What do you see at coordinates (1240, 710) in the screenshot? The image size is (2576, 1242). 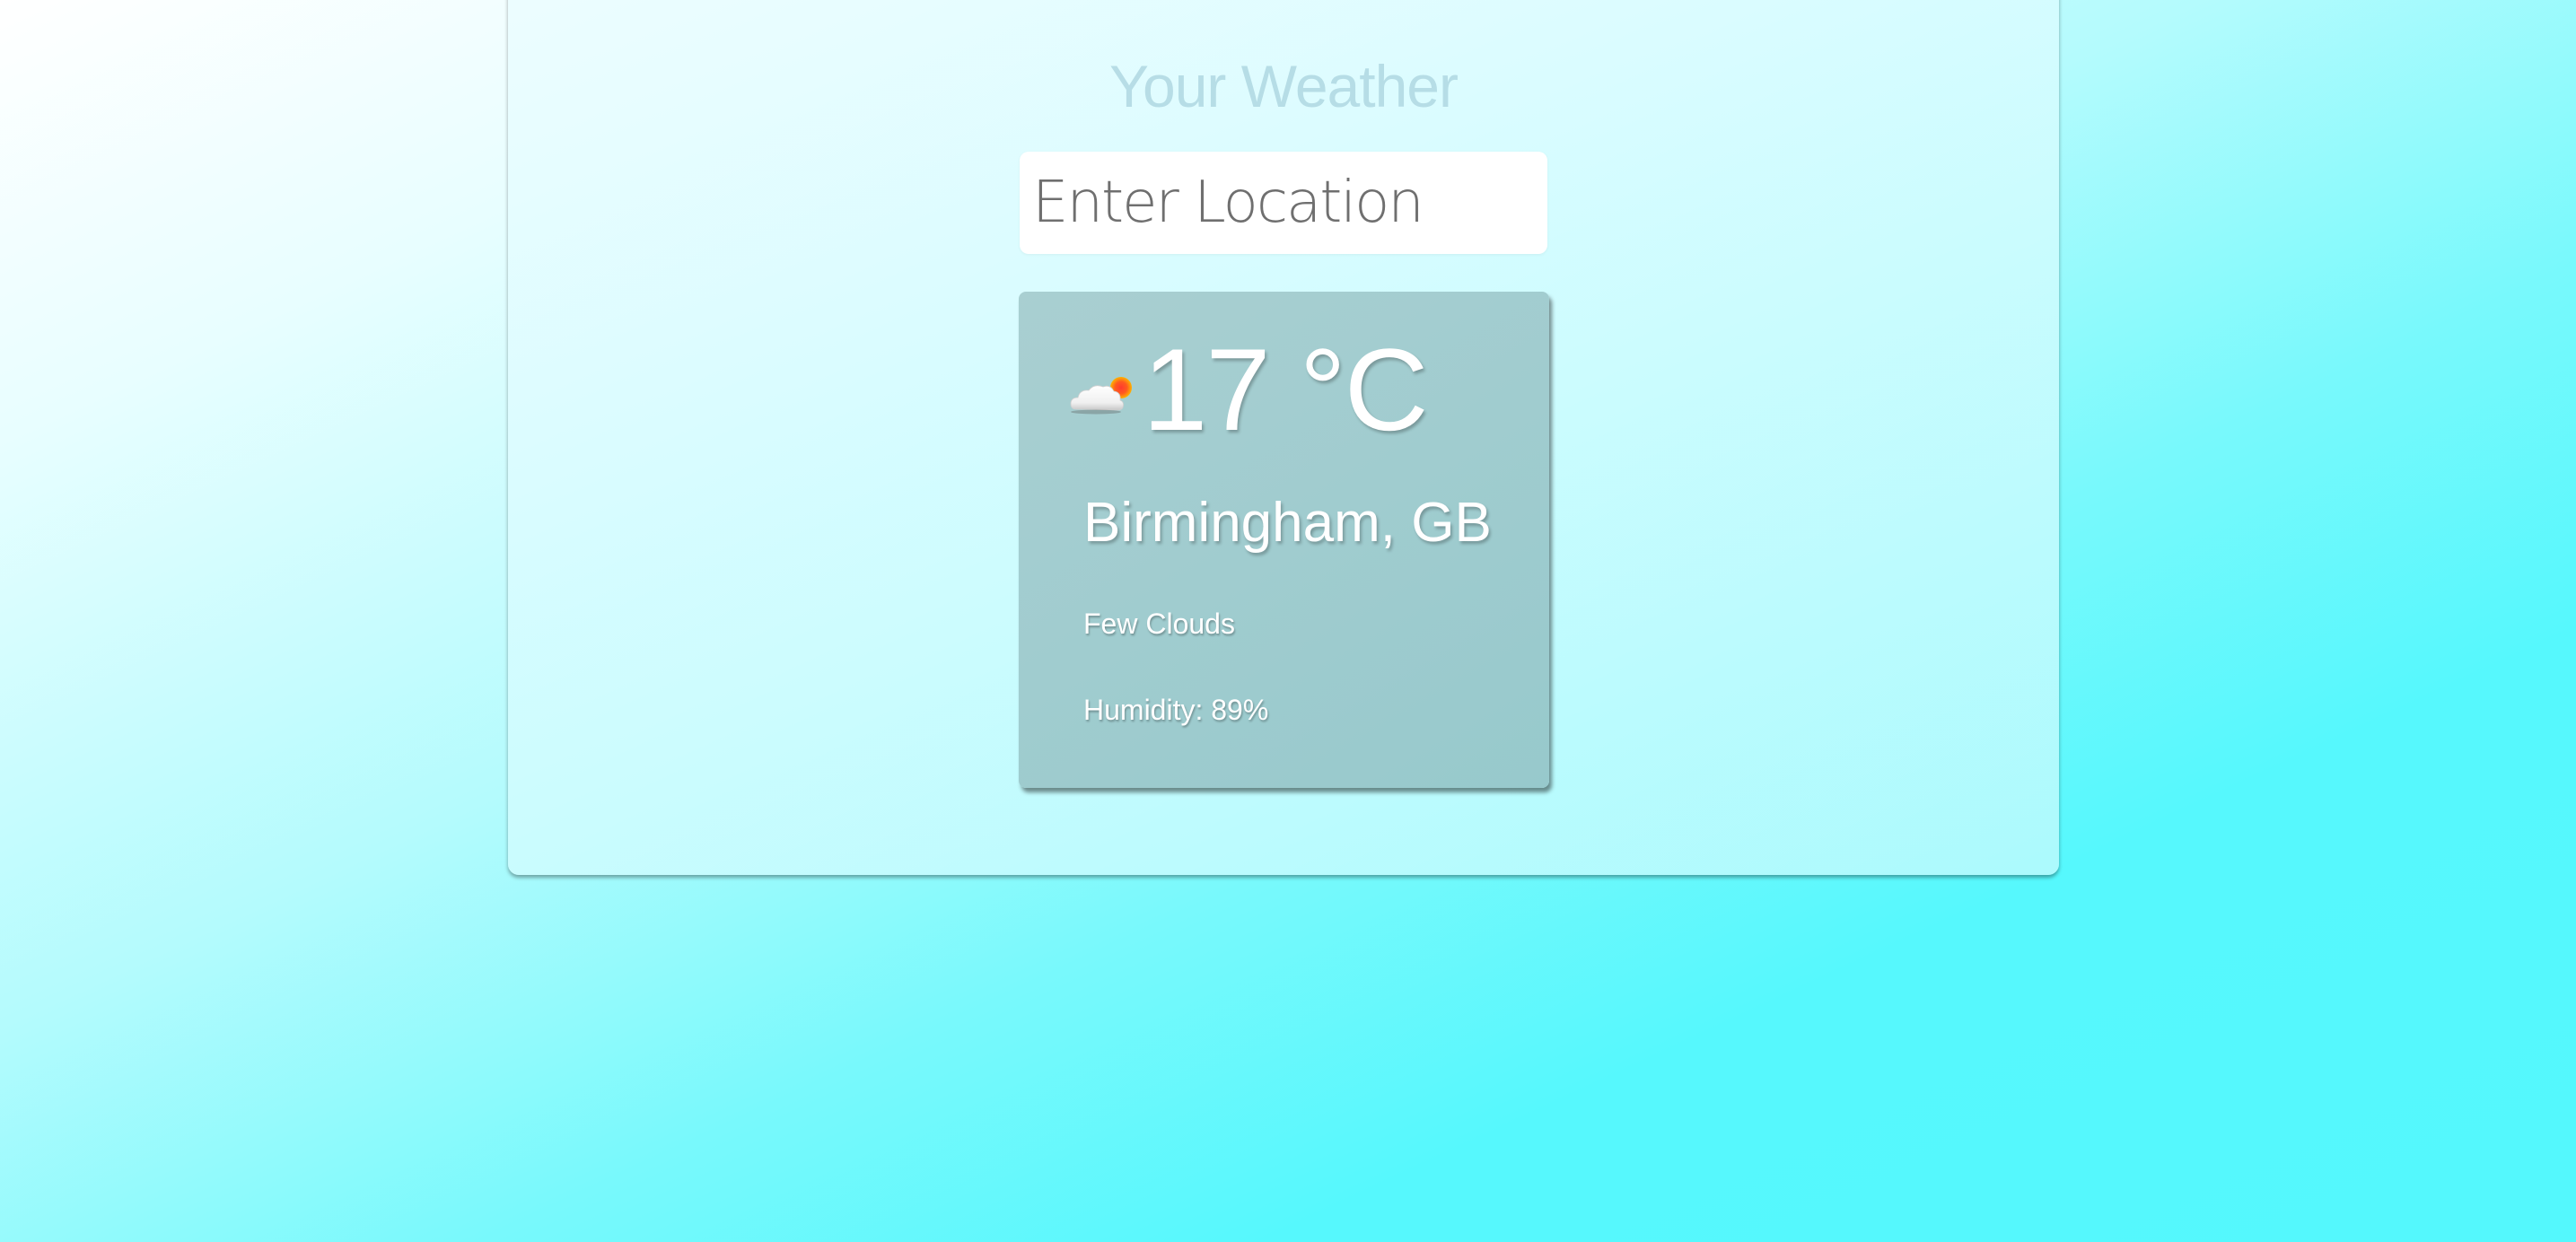 I see `humidity-value: 89%` at bounding box center [1240, 710].